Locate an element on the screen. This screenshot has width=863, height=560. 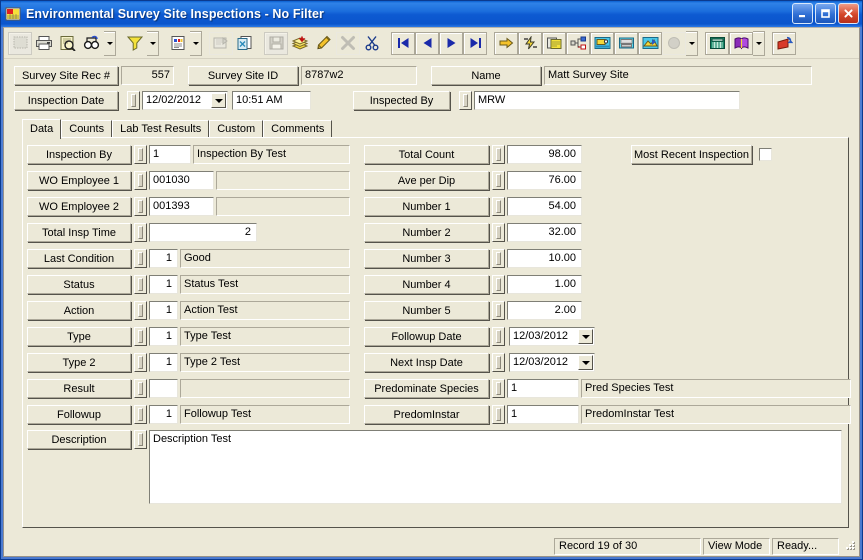
predominate-species-label: Predominate Species is located at coordinates (426, 388).